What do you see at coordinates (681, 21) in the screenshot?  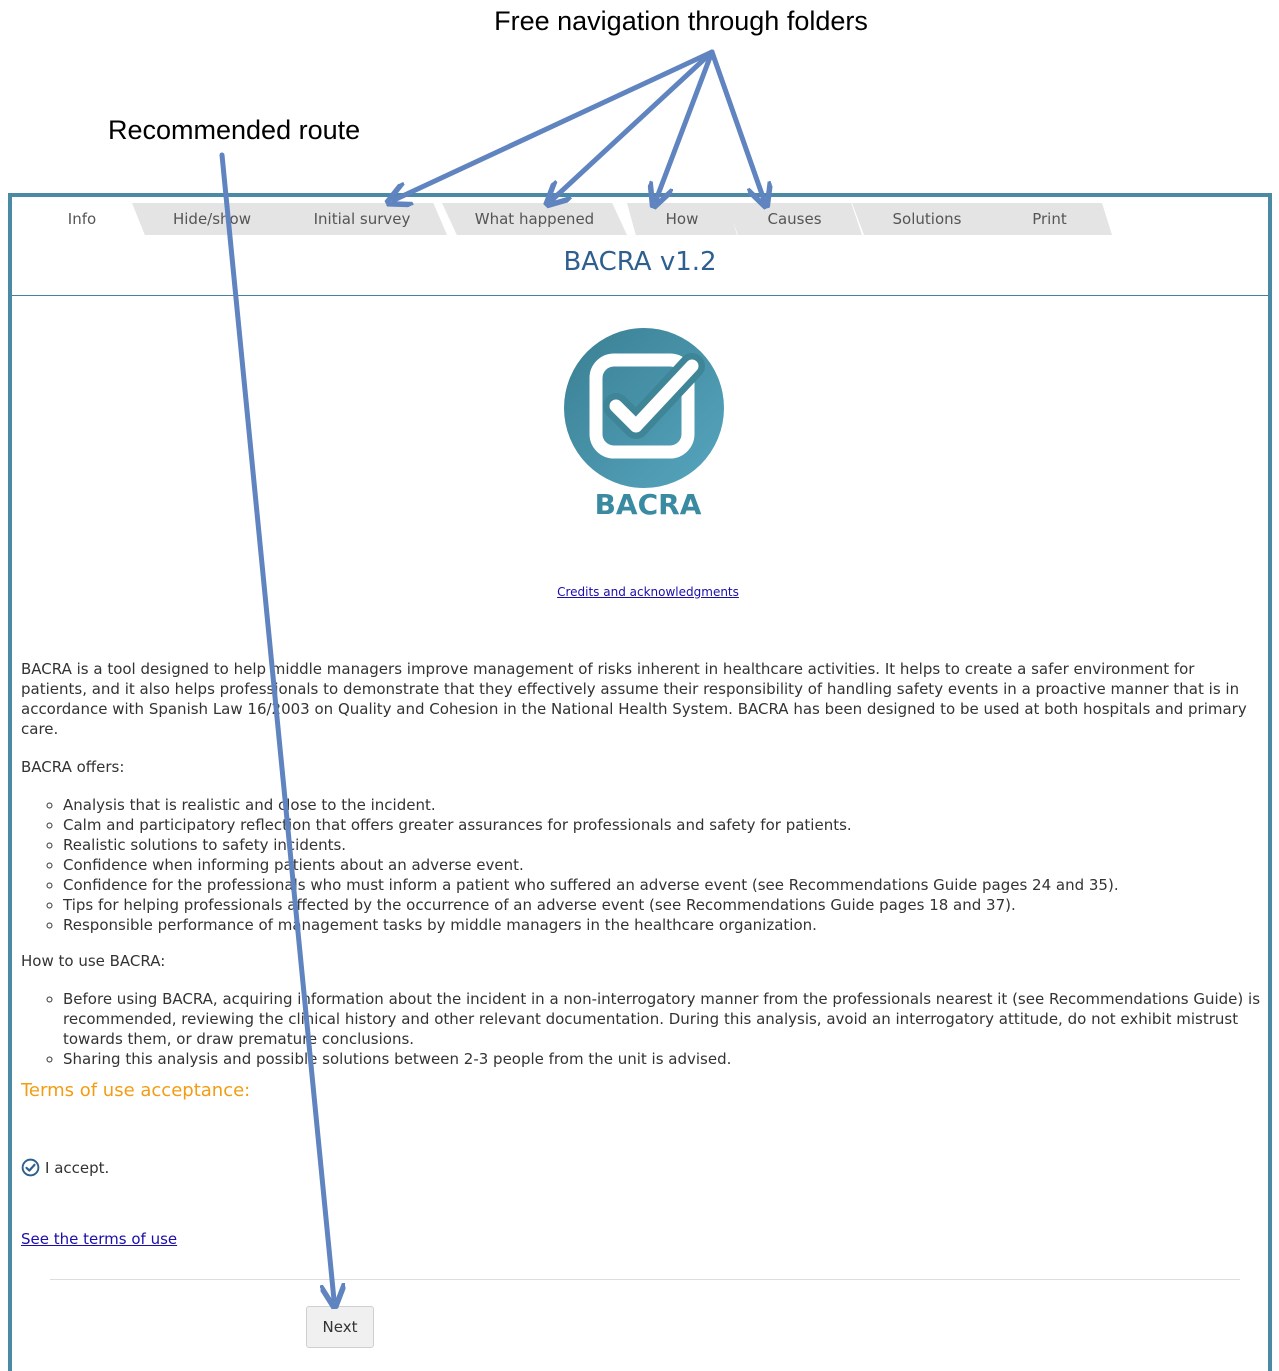 I see `free-navigation-annotation: Free navigation through folders` at bounding box center [681, 21].